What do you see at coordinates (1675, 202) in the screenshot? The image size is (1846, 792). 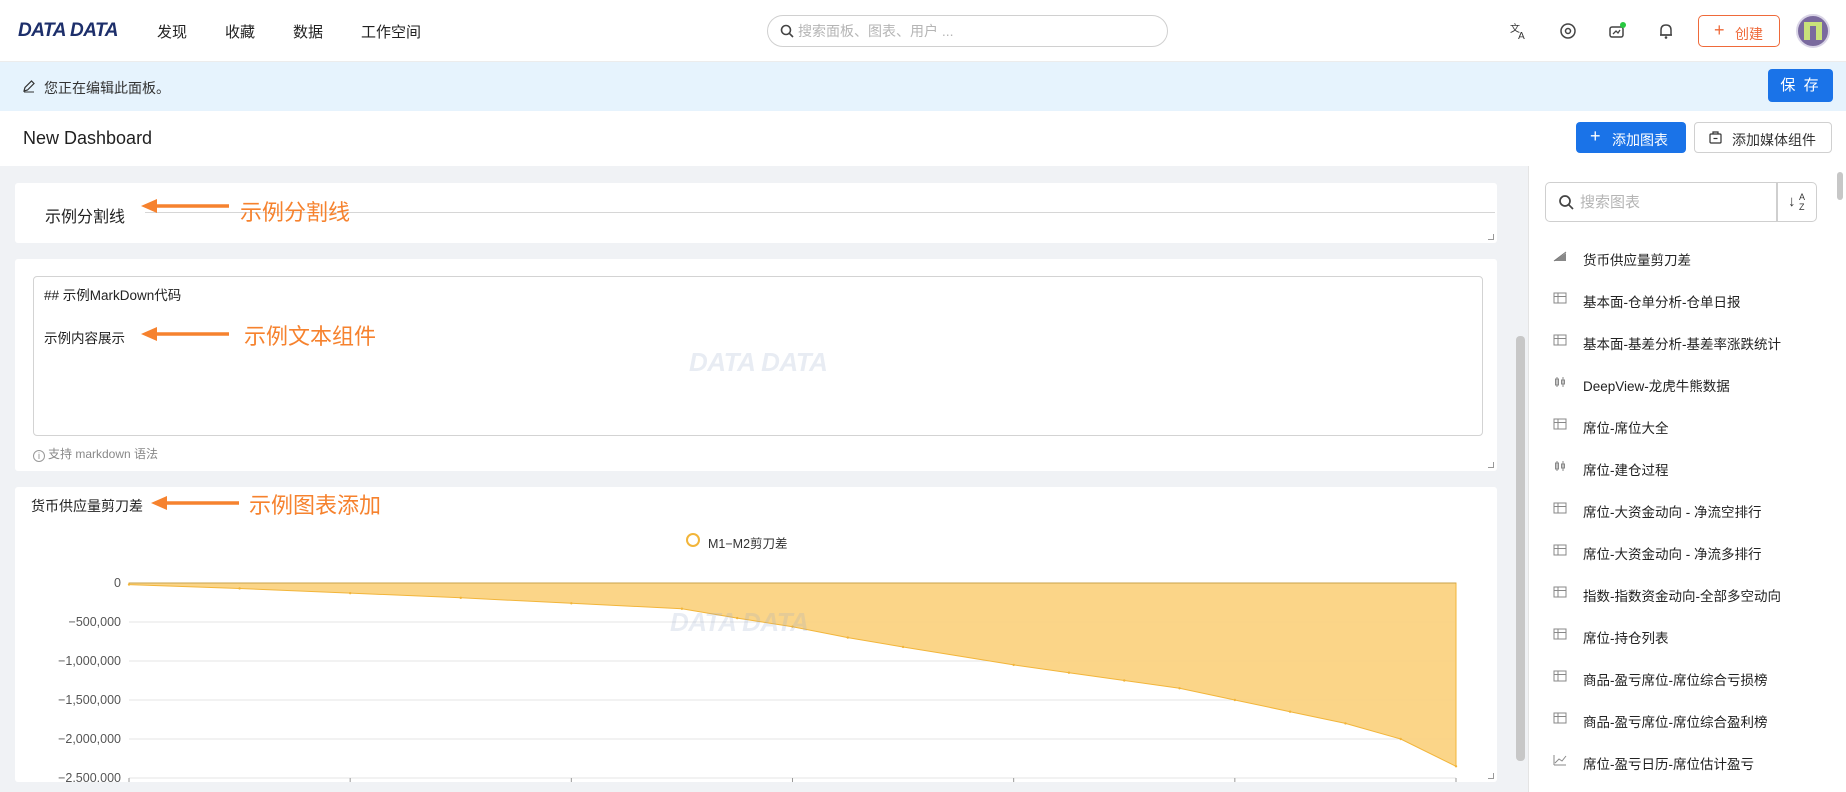 I see `chart-search-input` at bounding box center [1675, 202].